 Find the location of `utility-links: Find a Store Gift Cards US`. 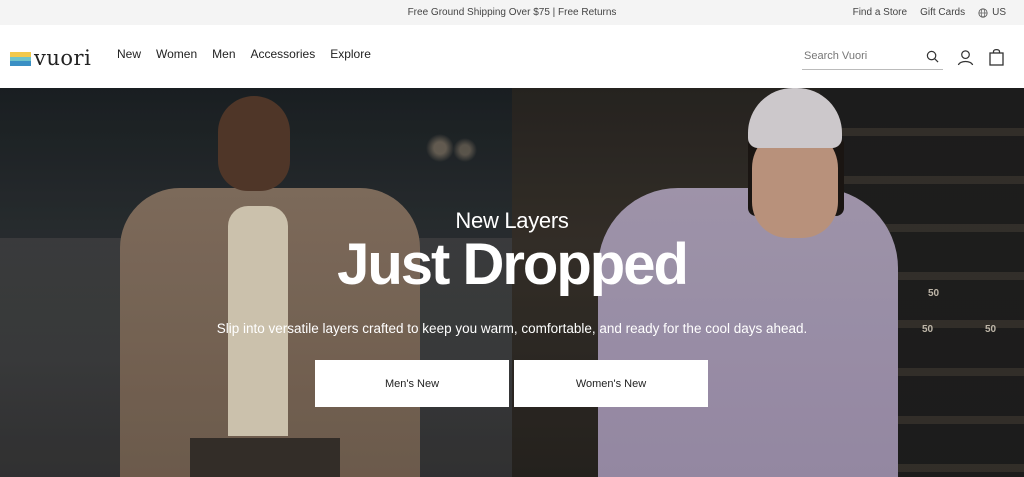

utility-links: Find a Store Gift Cards US is located at coordinates (929, 12).